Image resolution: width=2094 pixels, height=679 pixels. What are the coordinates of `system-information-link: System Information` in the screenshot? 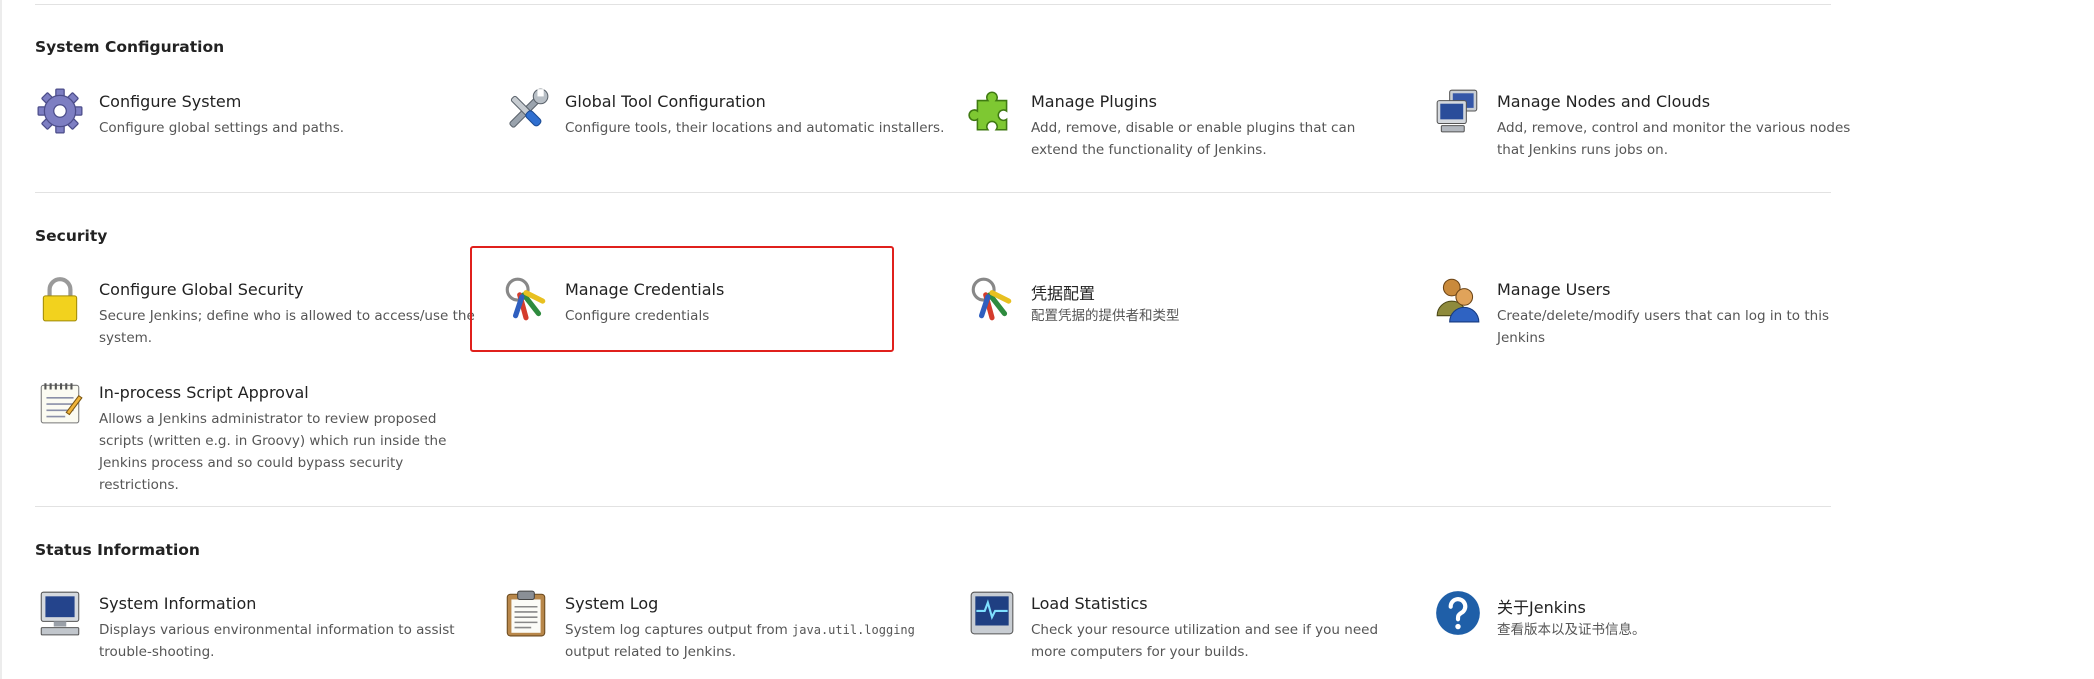 It's located at (177, 603).